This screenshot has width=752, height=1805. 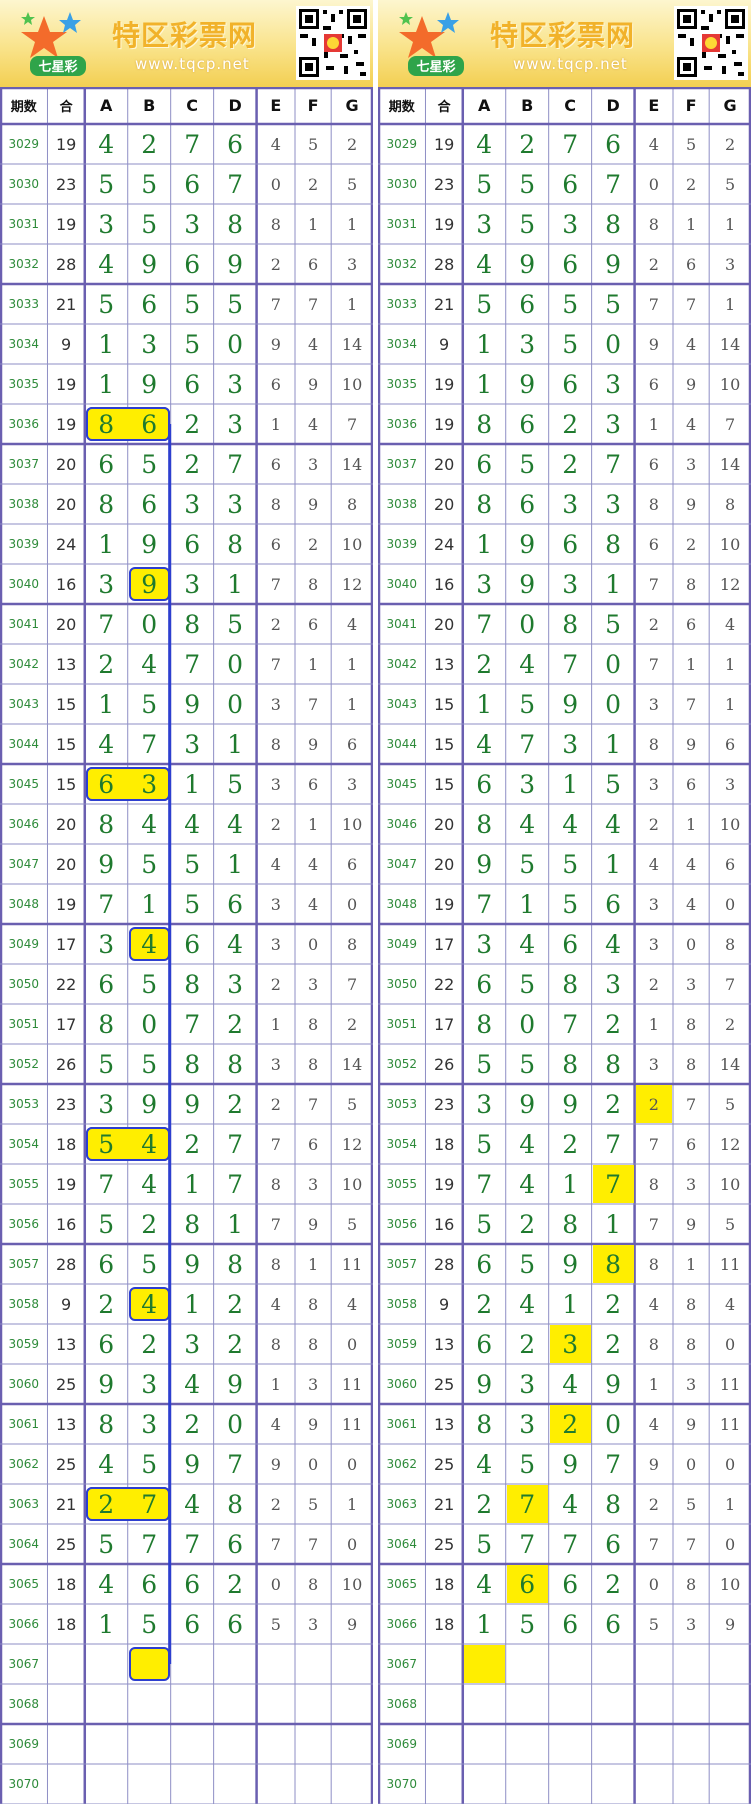 I want to click on issue-number: 3065, so click(x=23, y=1584).